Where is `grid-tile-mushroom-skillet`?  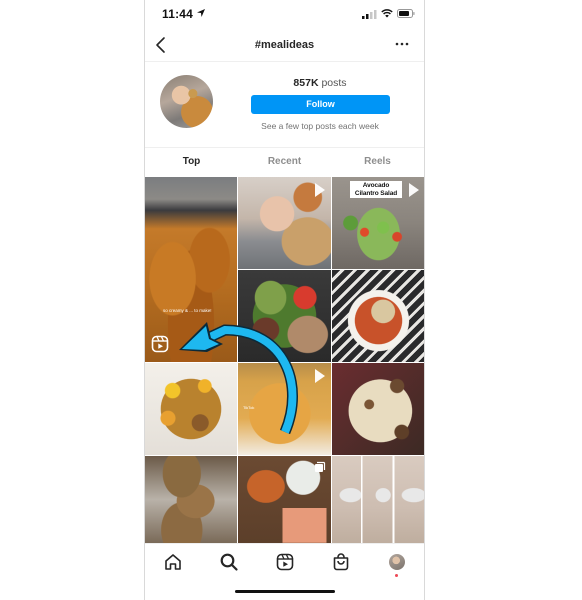
grid-tile-mushroom-skillet is located at coordinates (378, 409).